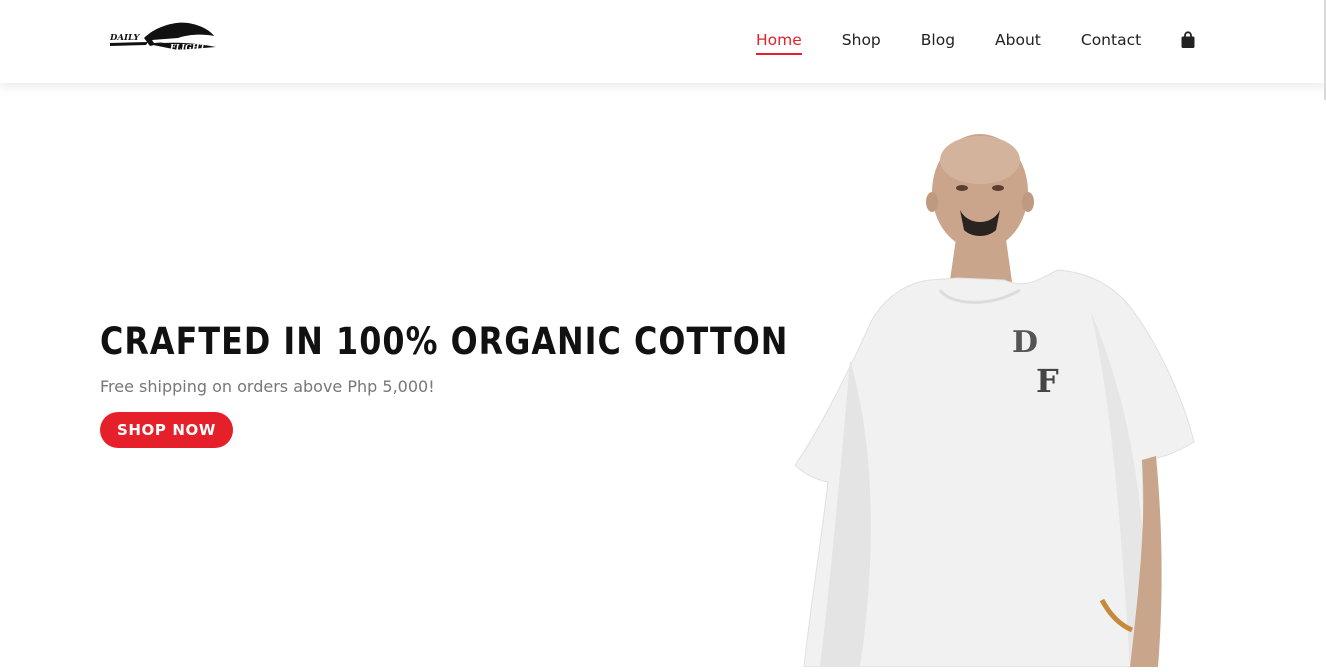  What do you see at coordinates (187, 47) in the screenshot?
I see `svg-text: FLIGHT` at bounding box center [187, 47].